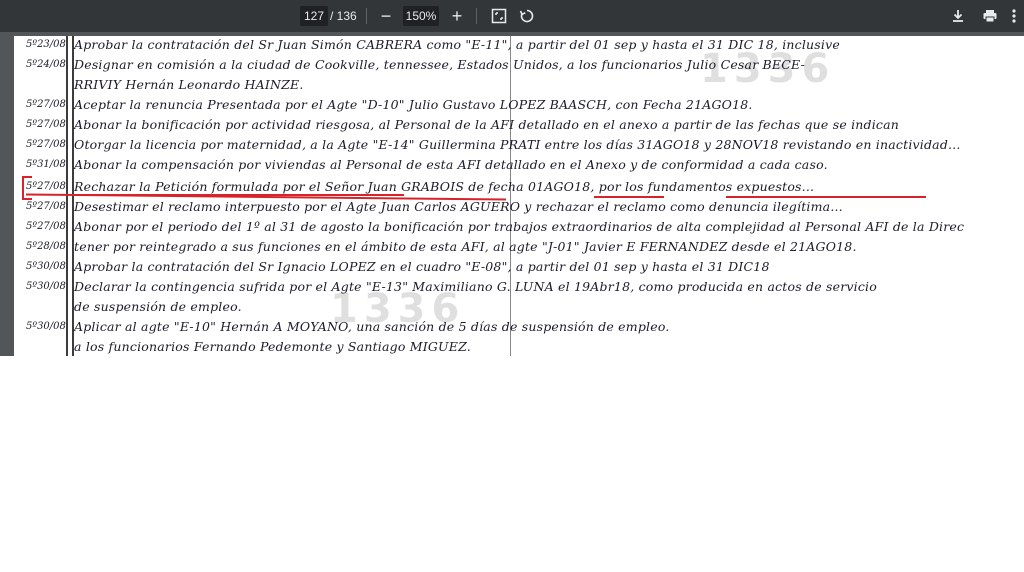 The image size is (1024, 572). I want to click on more-options-button, so click(1014, 16).